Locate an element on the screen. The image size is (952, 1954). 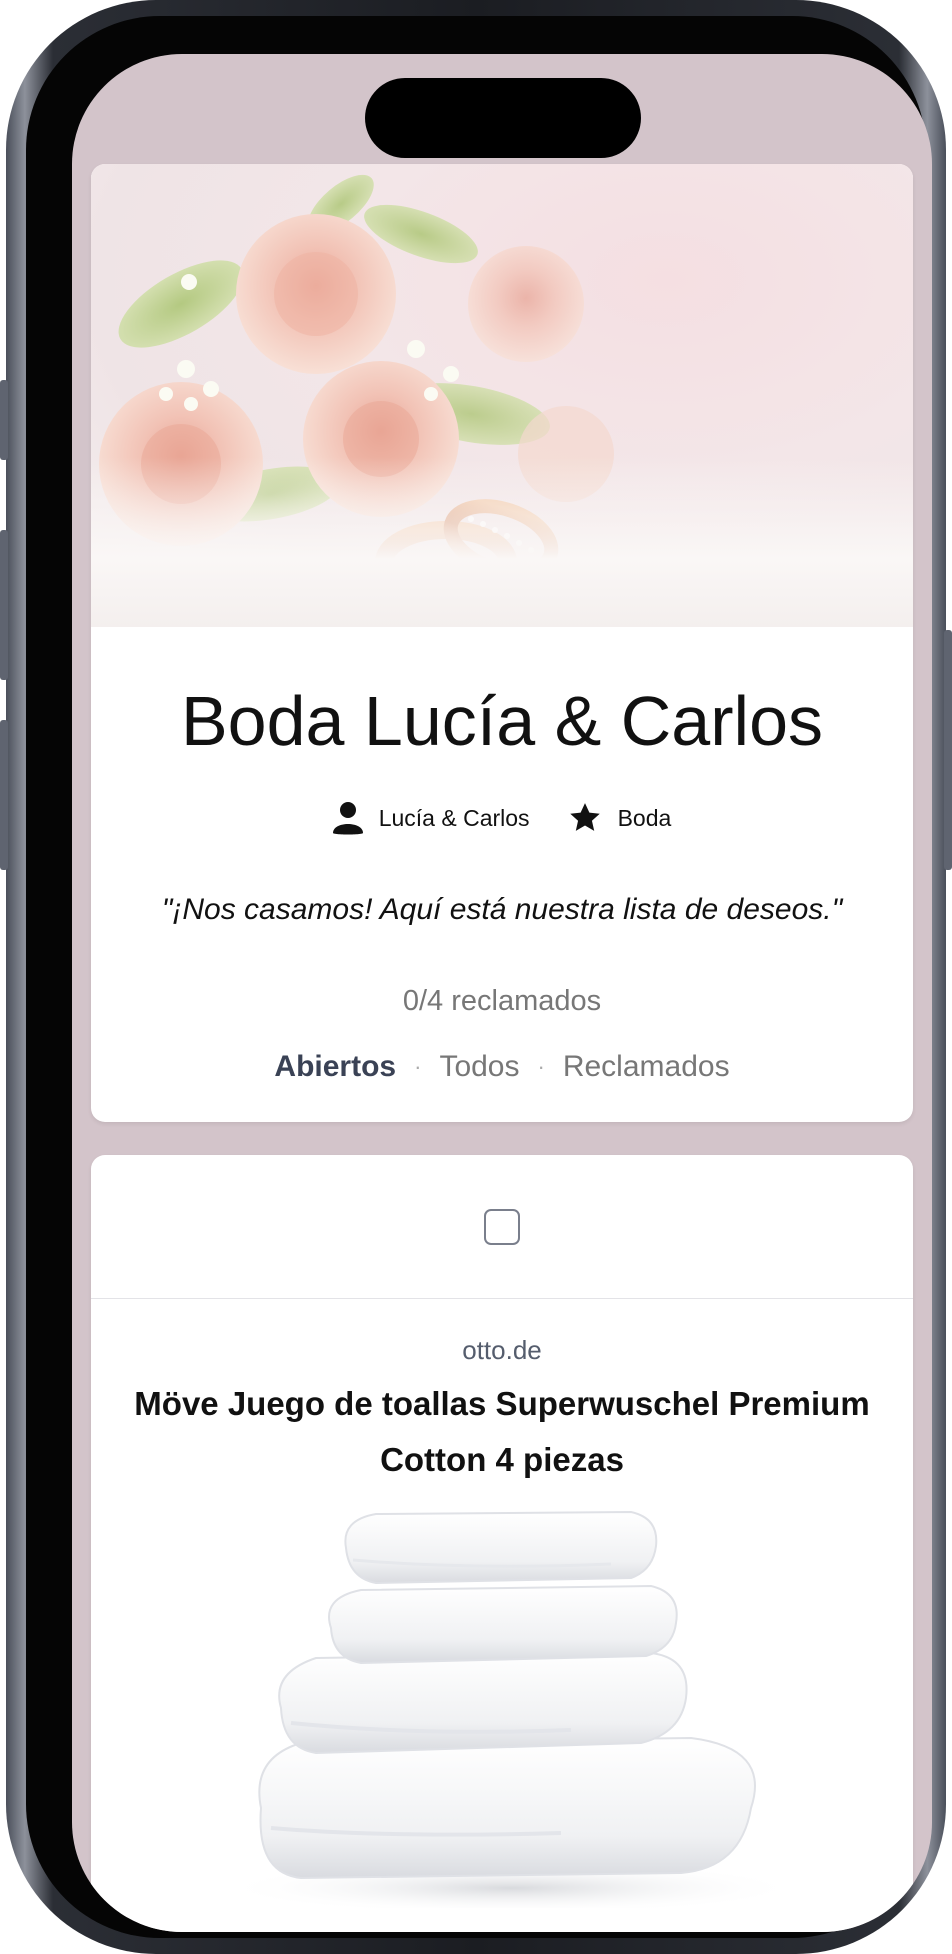
filter-all: Todos is located at coordinates (479, 1067).